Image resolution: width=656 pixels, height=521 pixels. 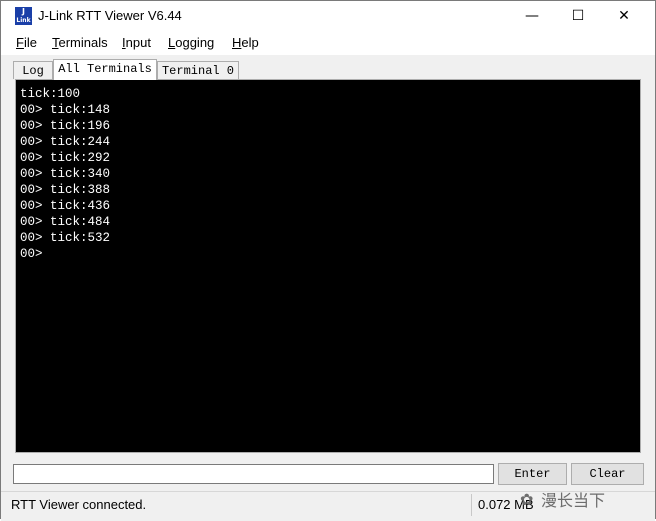 What do you see at coordinates (65, 238) in the screenshot?
I see `terminal-line: 00> tick:532` at bounding box center [65, 238].